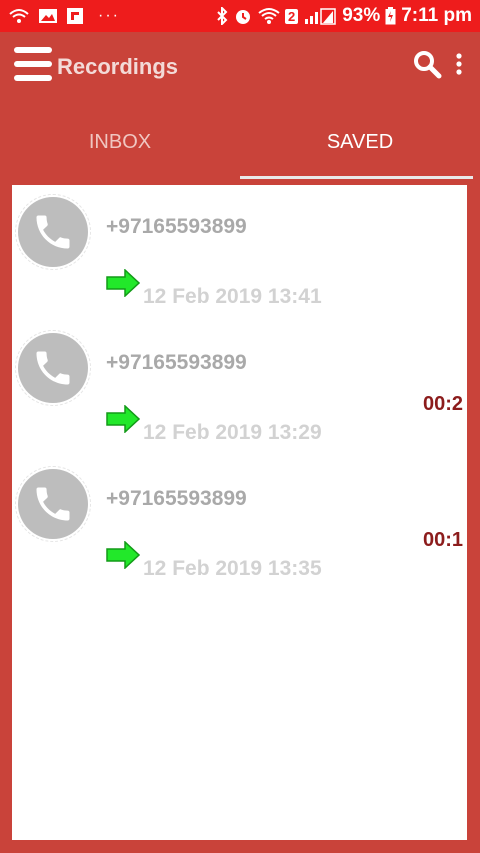  What do you see at coordinates (459, 65) in the screenshot?
I see `overflow-menu-icon` at bounding box center [459, 65].